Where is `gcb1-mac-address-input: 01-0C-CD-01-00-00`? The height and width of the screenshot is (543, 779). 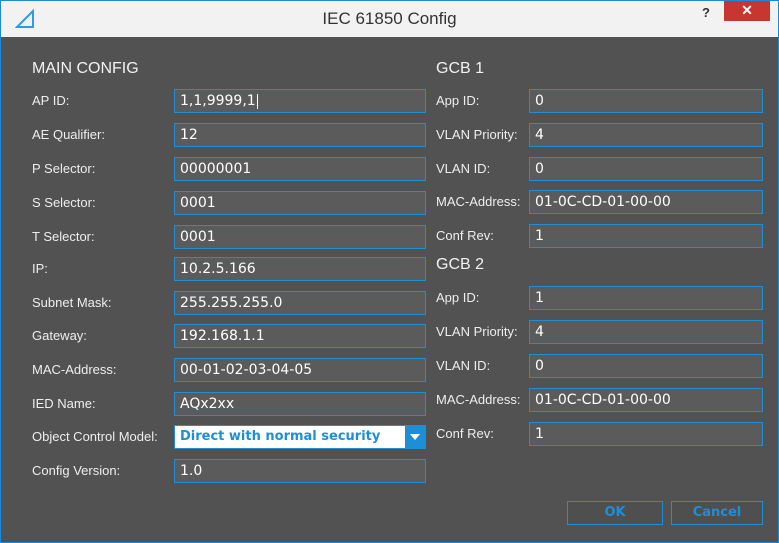
gcb1-mac-address-input: 01-0C-CD-01-00-00 is located at coordinates (646, 202).